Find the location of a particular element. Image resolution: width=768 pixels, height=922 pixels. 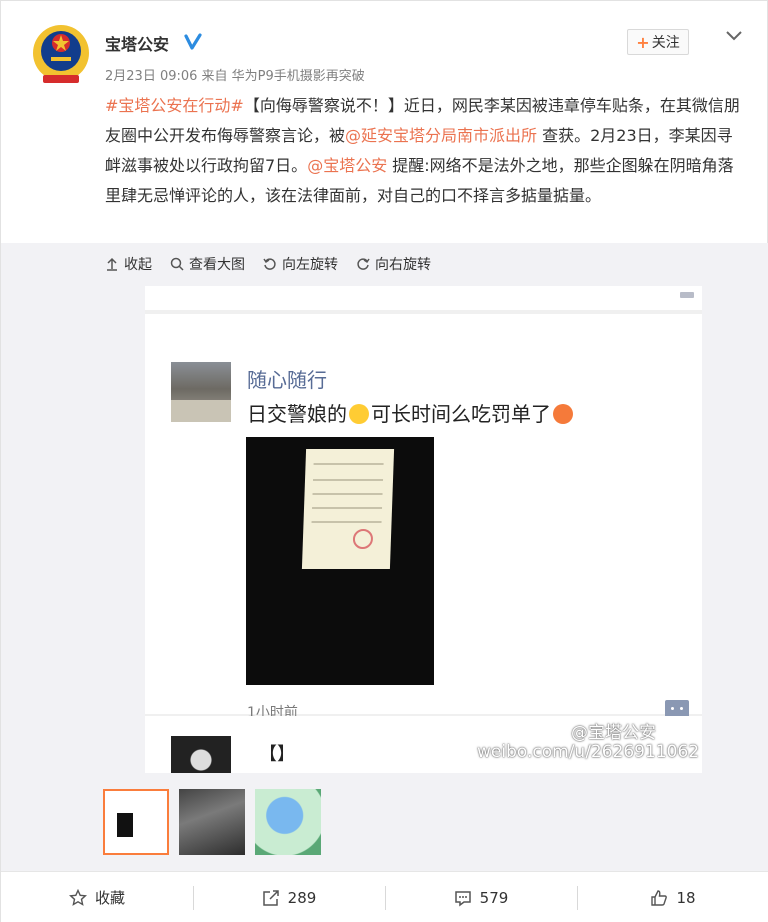

rotate-right-label: 向右旋转 is located at coordinates (403, 265).